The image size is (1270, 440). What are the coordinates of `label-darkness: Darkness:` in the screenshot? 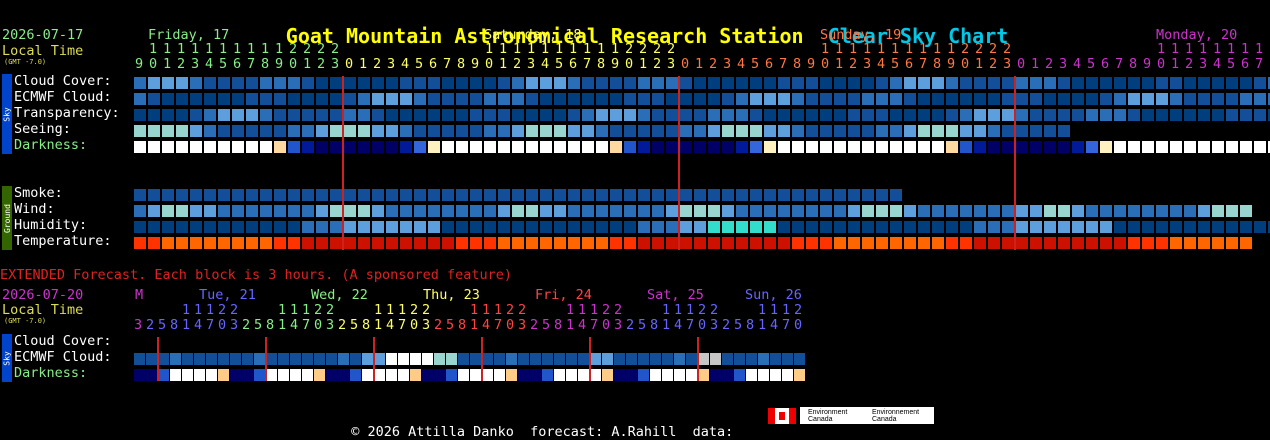 It's located at (50, 145).